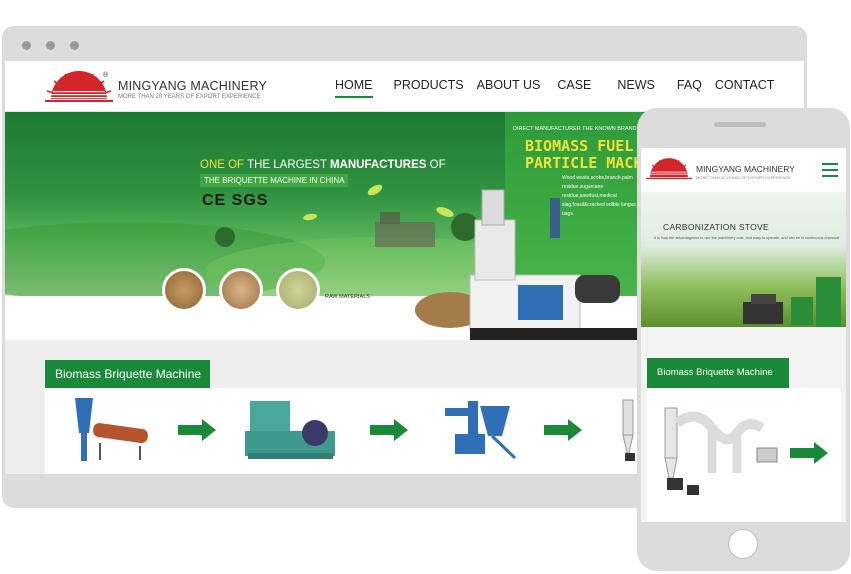 This screenshot has height=574, width=851. What do you see at coordinates (429, 88) in the screenshot?
I see `nav-products: PRODUCTS` at bounding box center [429, 88].